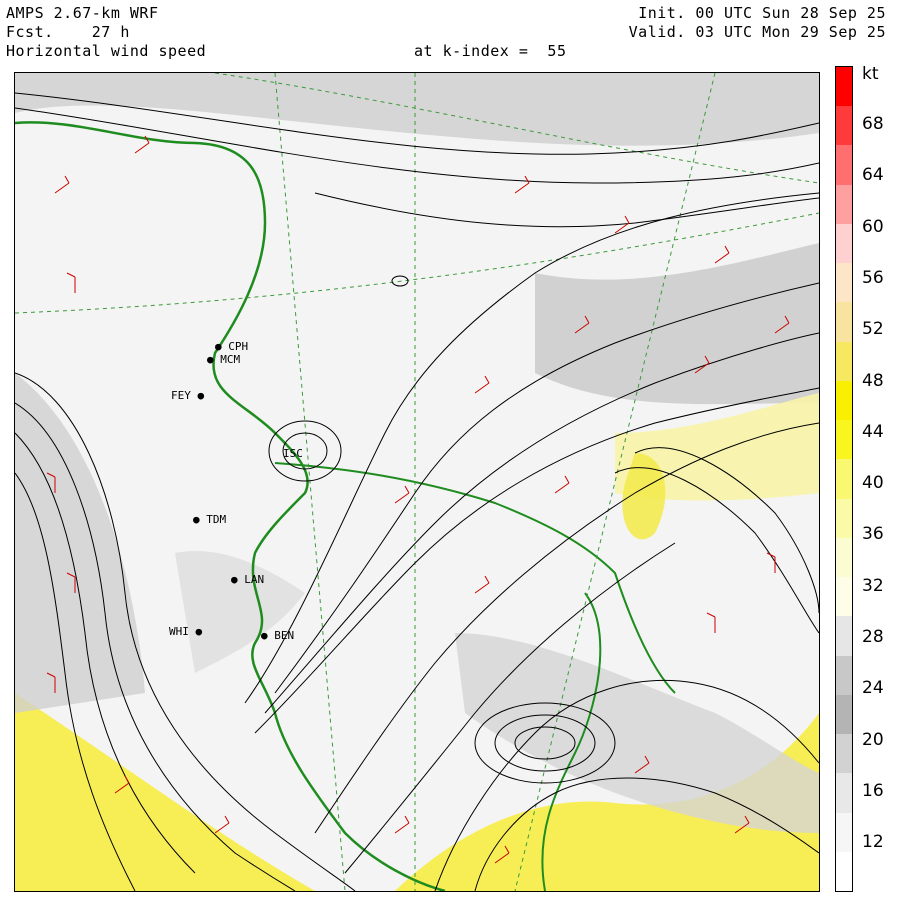 The height and width of the screenshot is (900, 900). I want to click on colorbar-tick-label: 40, so click(873, 483).